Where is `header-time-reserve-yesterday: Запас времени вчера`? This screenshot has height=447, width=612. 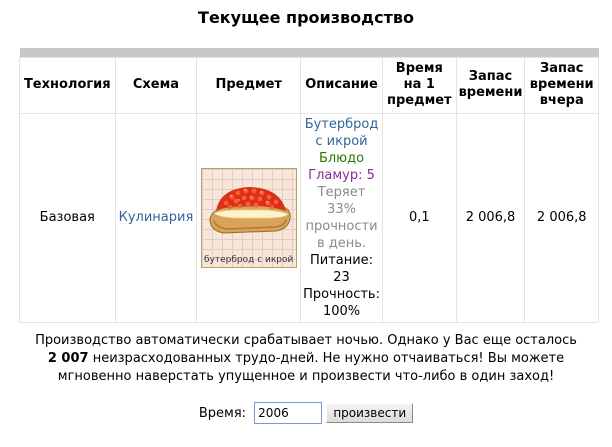
header-time-reserve-yesterday: Запас времени вчера is located at coordinates (561, 85).